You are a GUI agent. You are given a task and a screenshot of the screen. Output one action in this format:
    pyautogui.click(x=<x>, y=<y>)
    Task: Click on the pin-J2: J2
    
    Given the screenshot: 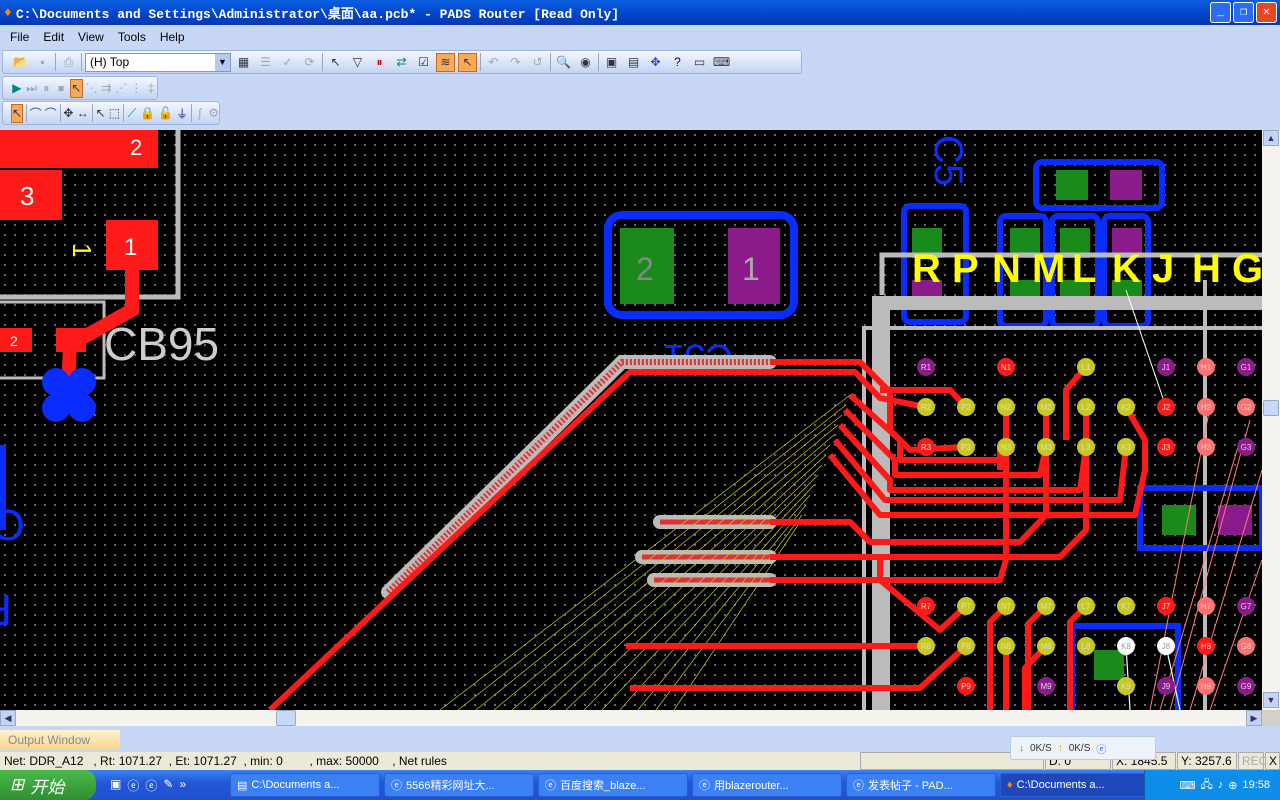 What is the action you would take?
    pyautogui.click(x=1166, y=407)
    